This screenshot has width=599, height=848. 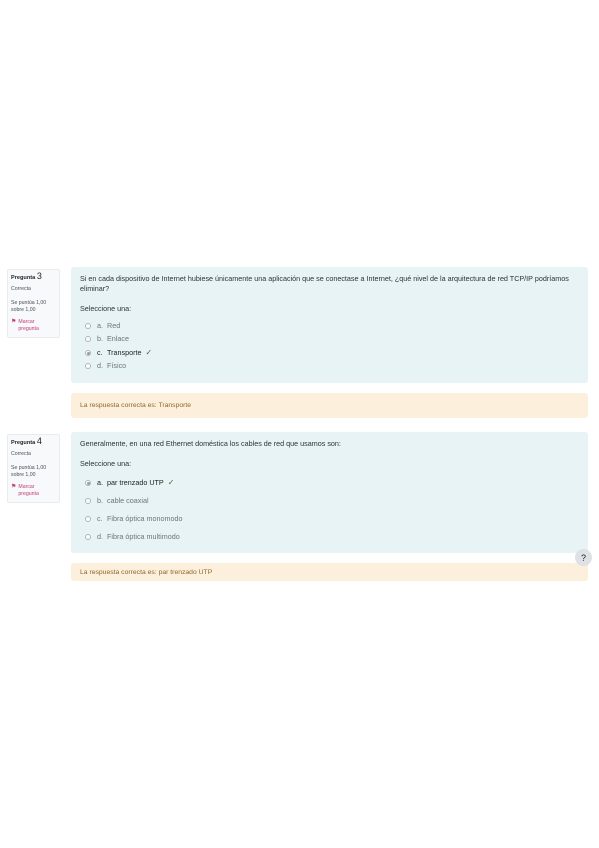 What do you see at coordinates (118, 339) in the screenshot?
I see `option-text: Enlace` at bounding box center [118, 339].